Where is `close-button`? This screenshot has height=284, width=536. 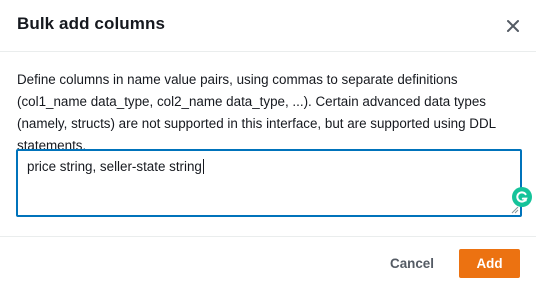 close-button is located at coordinates (513, 26).